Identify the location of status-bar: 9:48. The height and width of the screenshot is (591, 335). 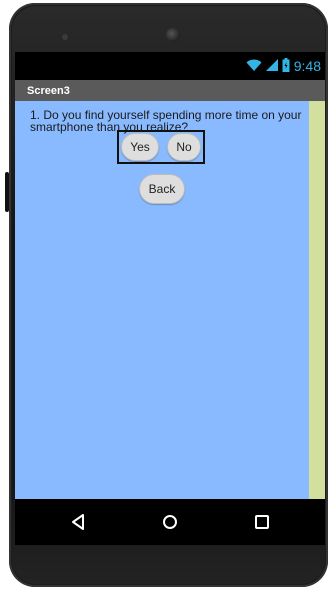
(170, 66).